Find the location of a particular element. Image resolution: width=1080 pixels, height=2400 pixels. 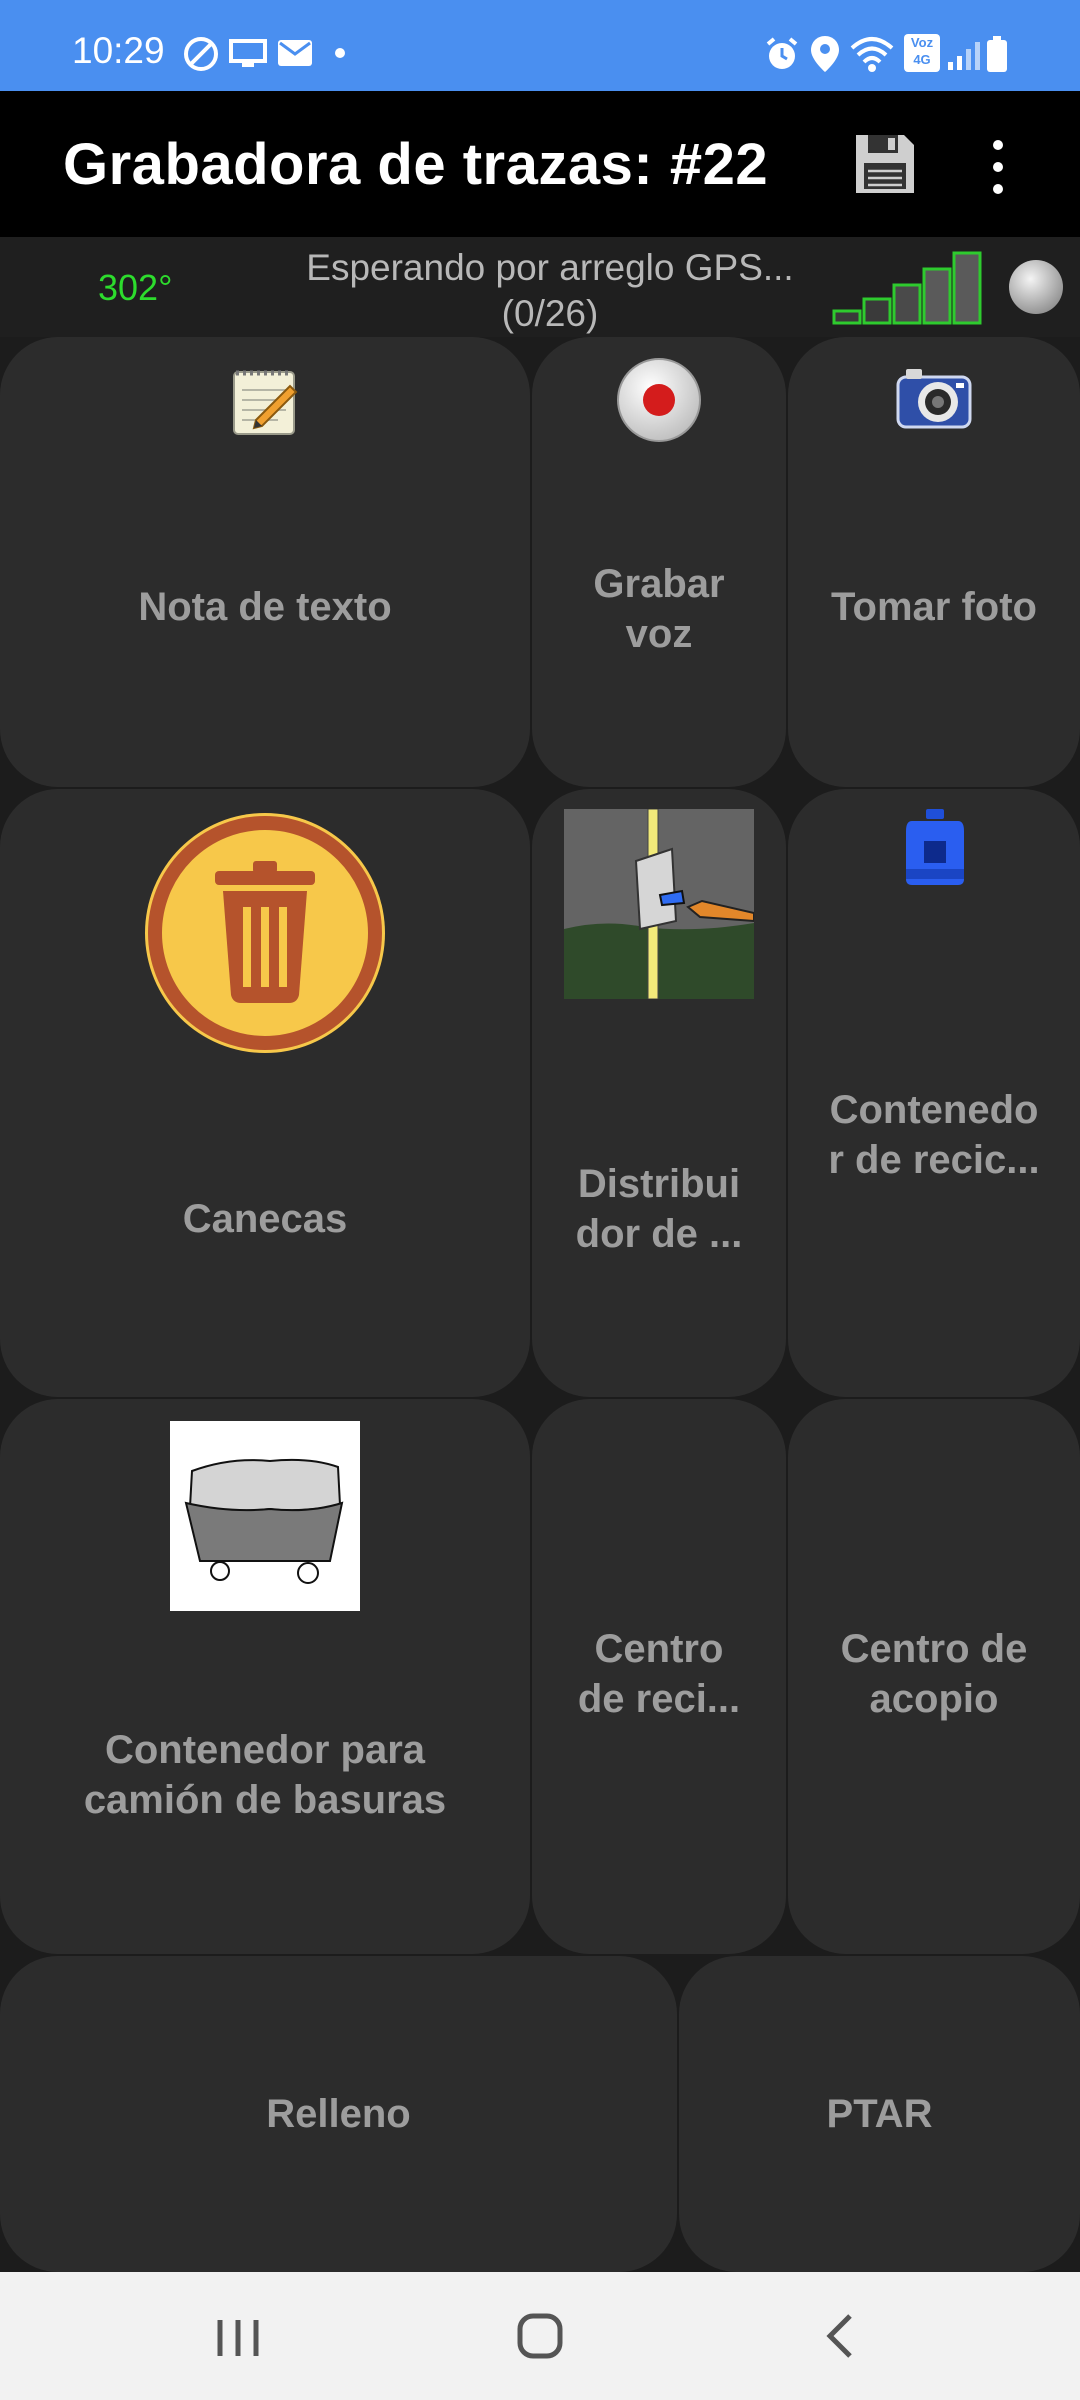

tile-collection-center: Centro de acopio is located at coordinates (934, 1676).